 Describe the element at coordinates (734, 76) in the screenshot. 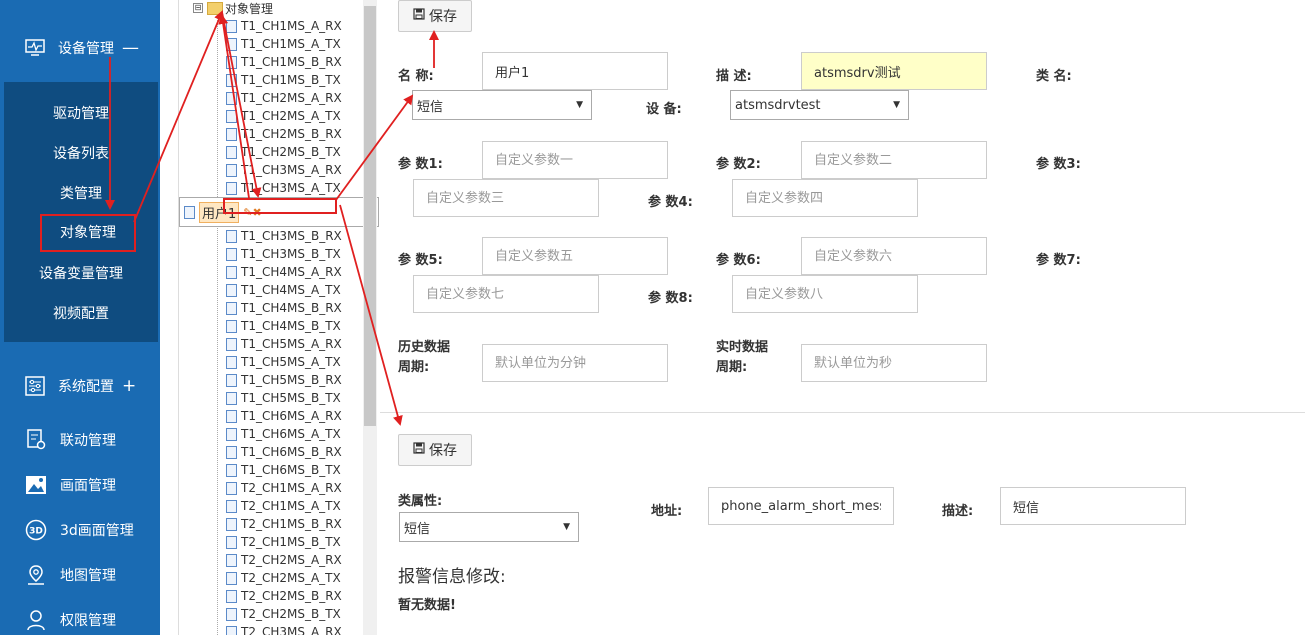

I see `desc-label: 描 述:` at that location.